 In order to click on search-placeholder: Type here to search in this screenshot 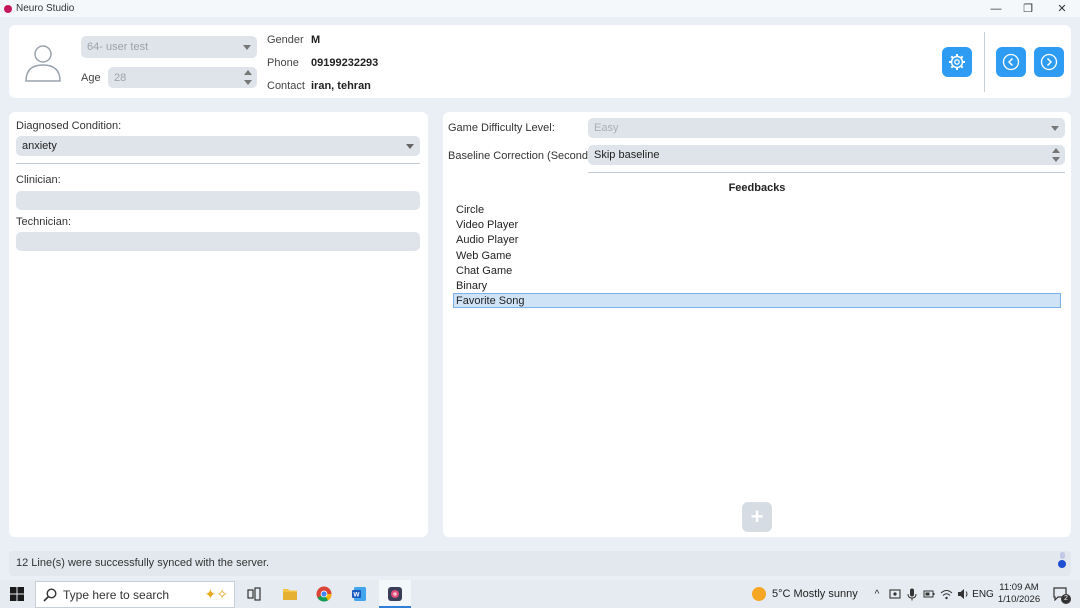, I will do `click(116, 594)`.